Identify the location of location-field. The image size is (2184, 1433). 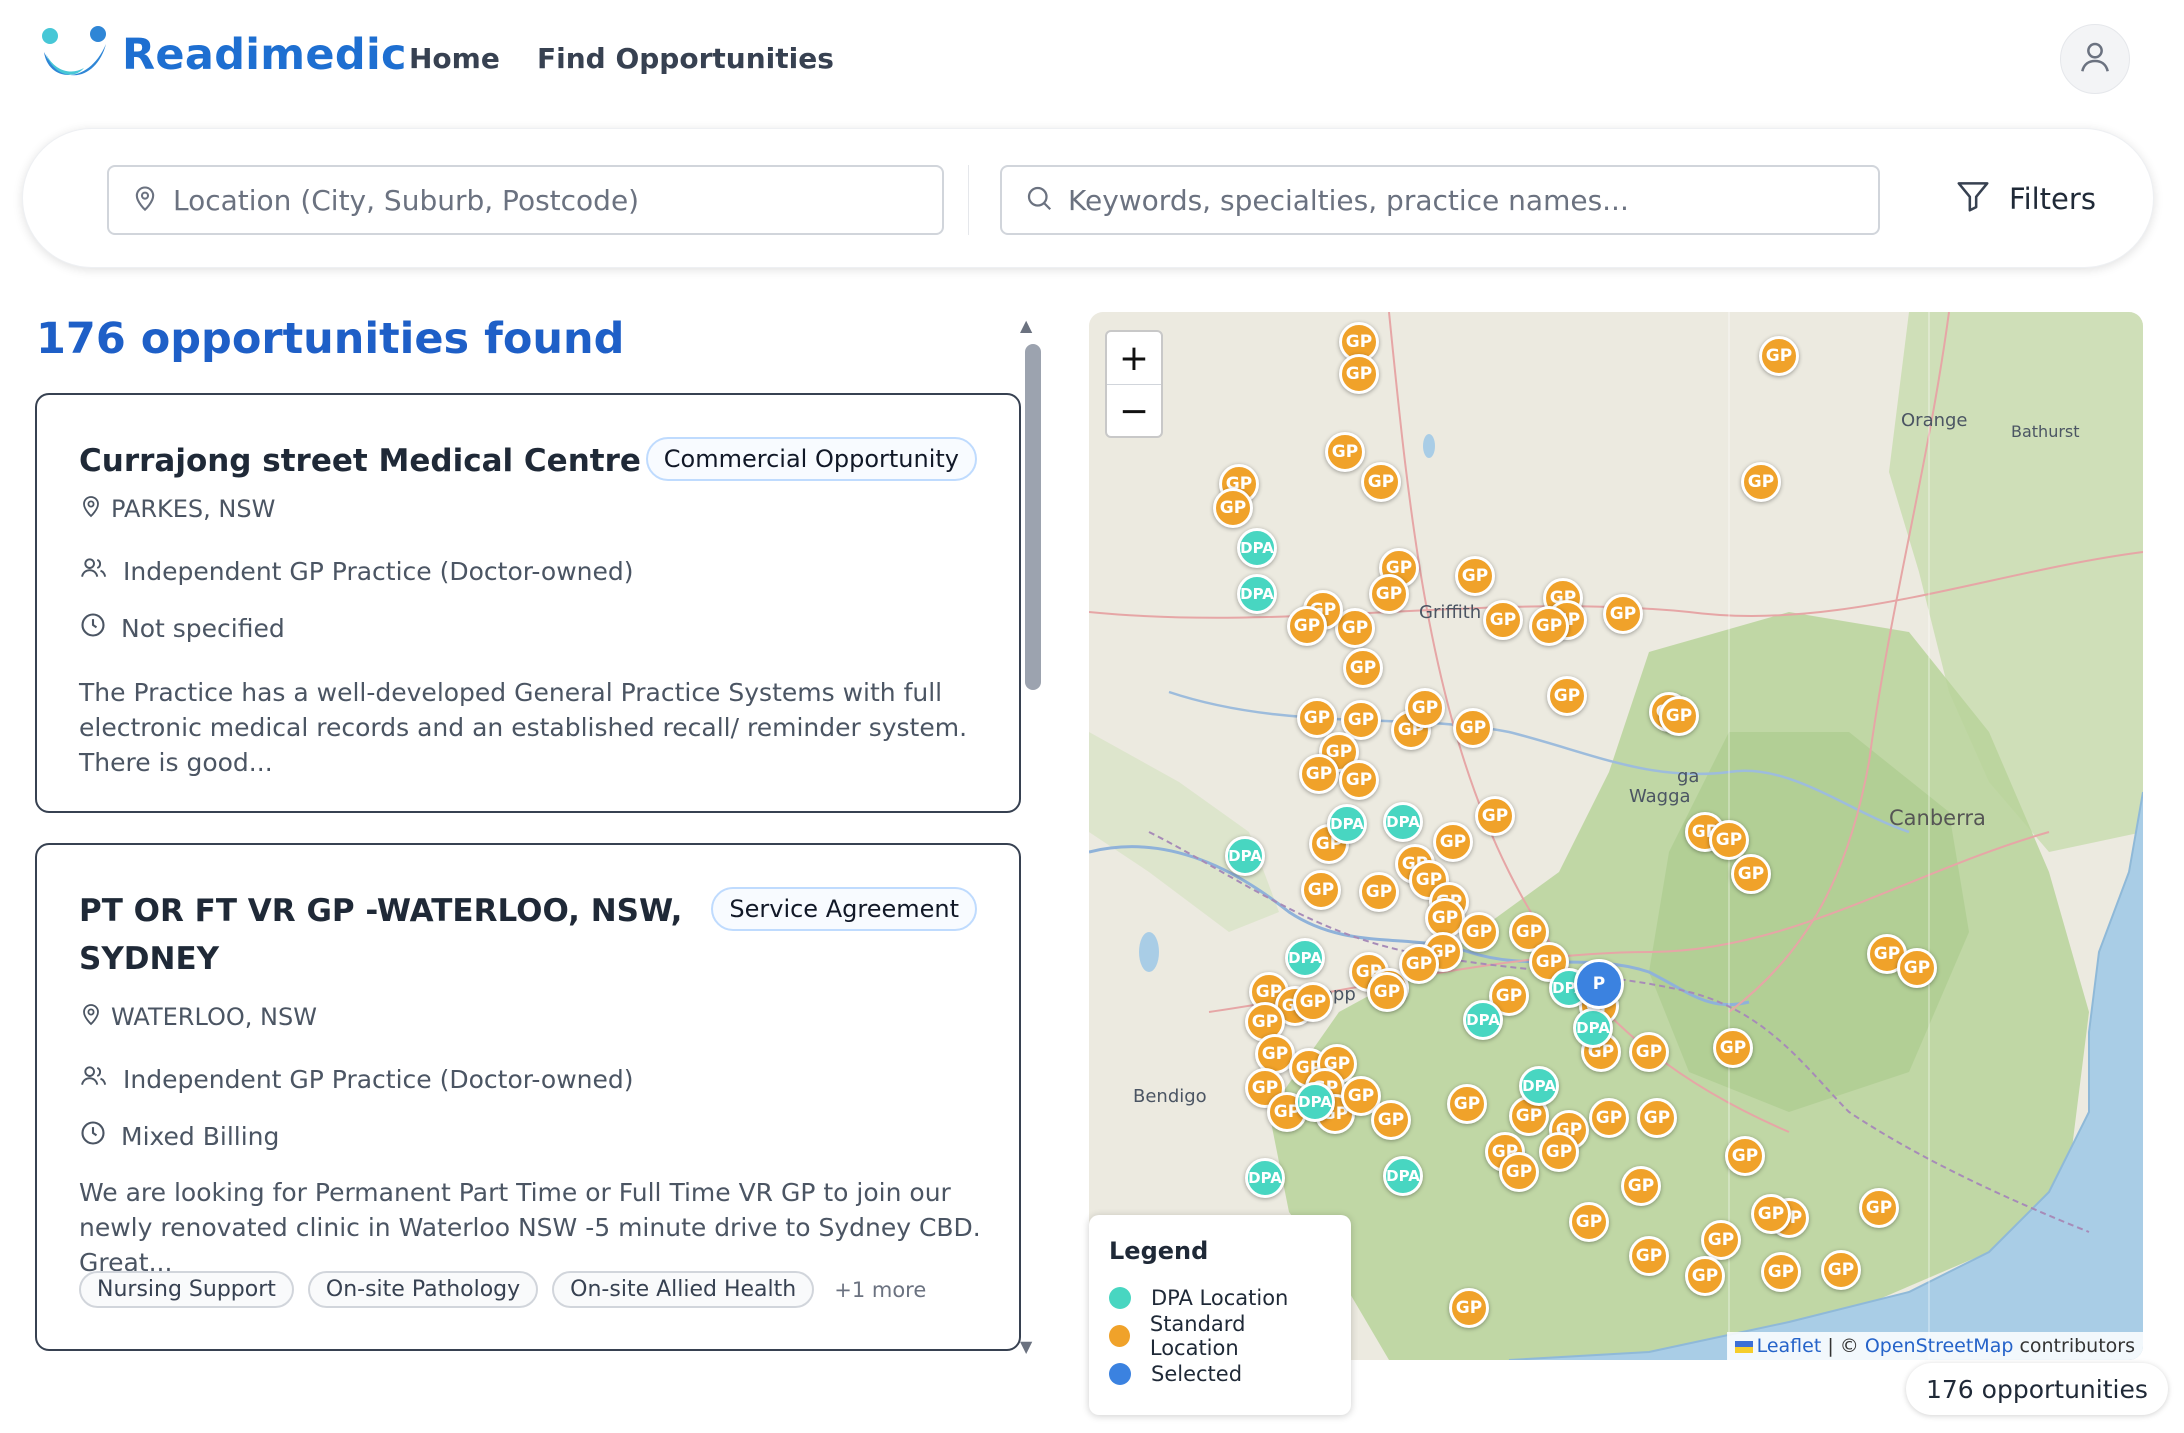
(525, 200).